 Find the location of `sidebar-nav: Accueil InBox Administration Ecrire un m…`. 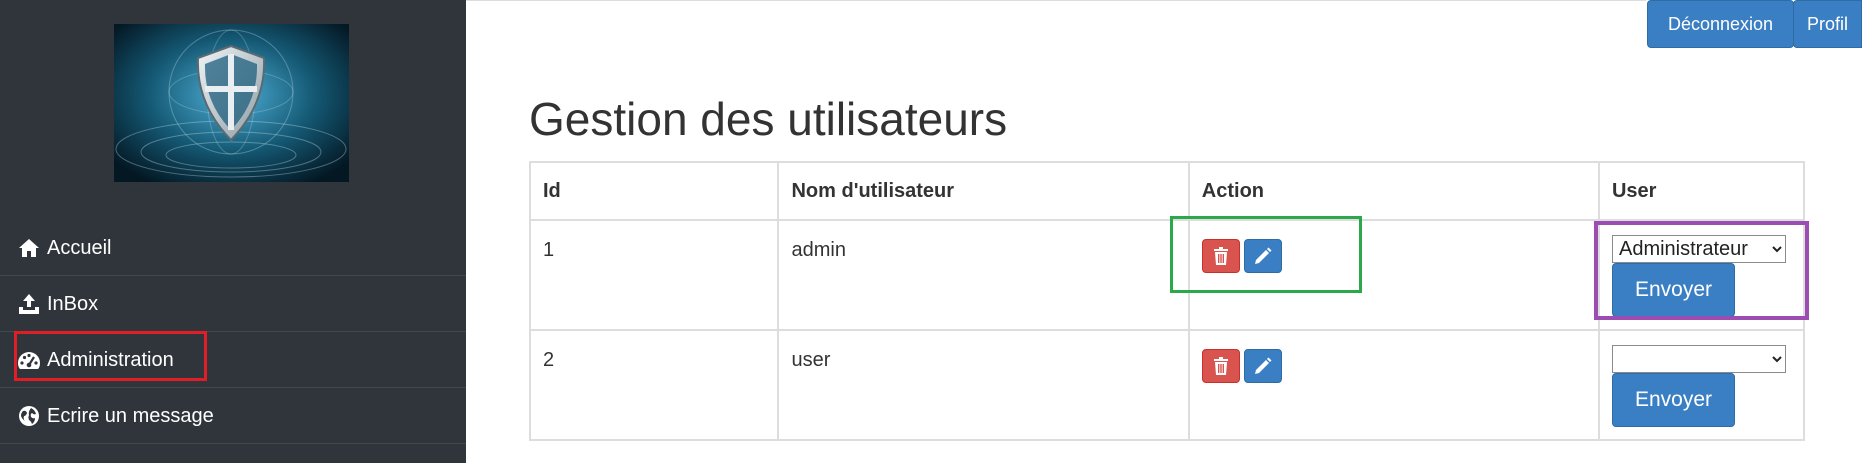

sidebar-nav: Accueil InBox Administration Ecrire un m… is located at coordinates (233, 332).